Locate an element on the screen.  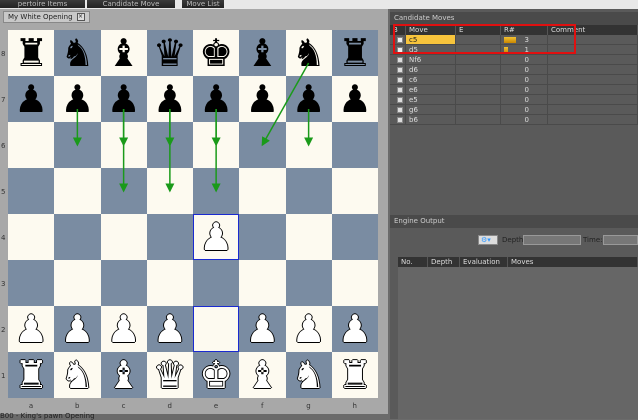
square-h2: ♟ is located at coordinates (354, 329).